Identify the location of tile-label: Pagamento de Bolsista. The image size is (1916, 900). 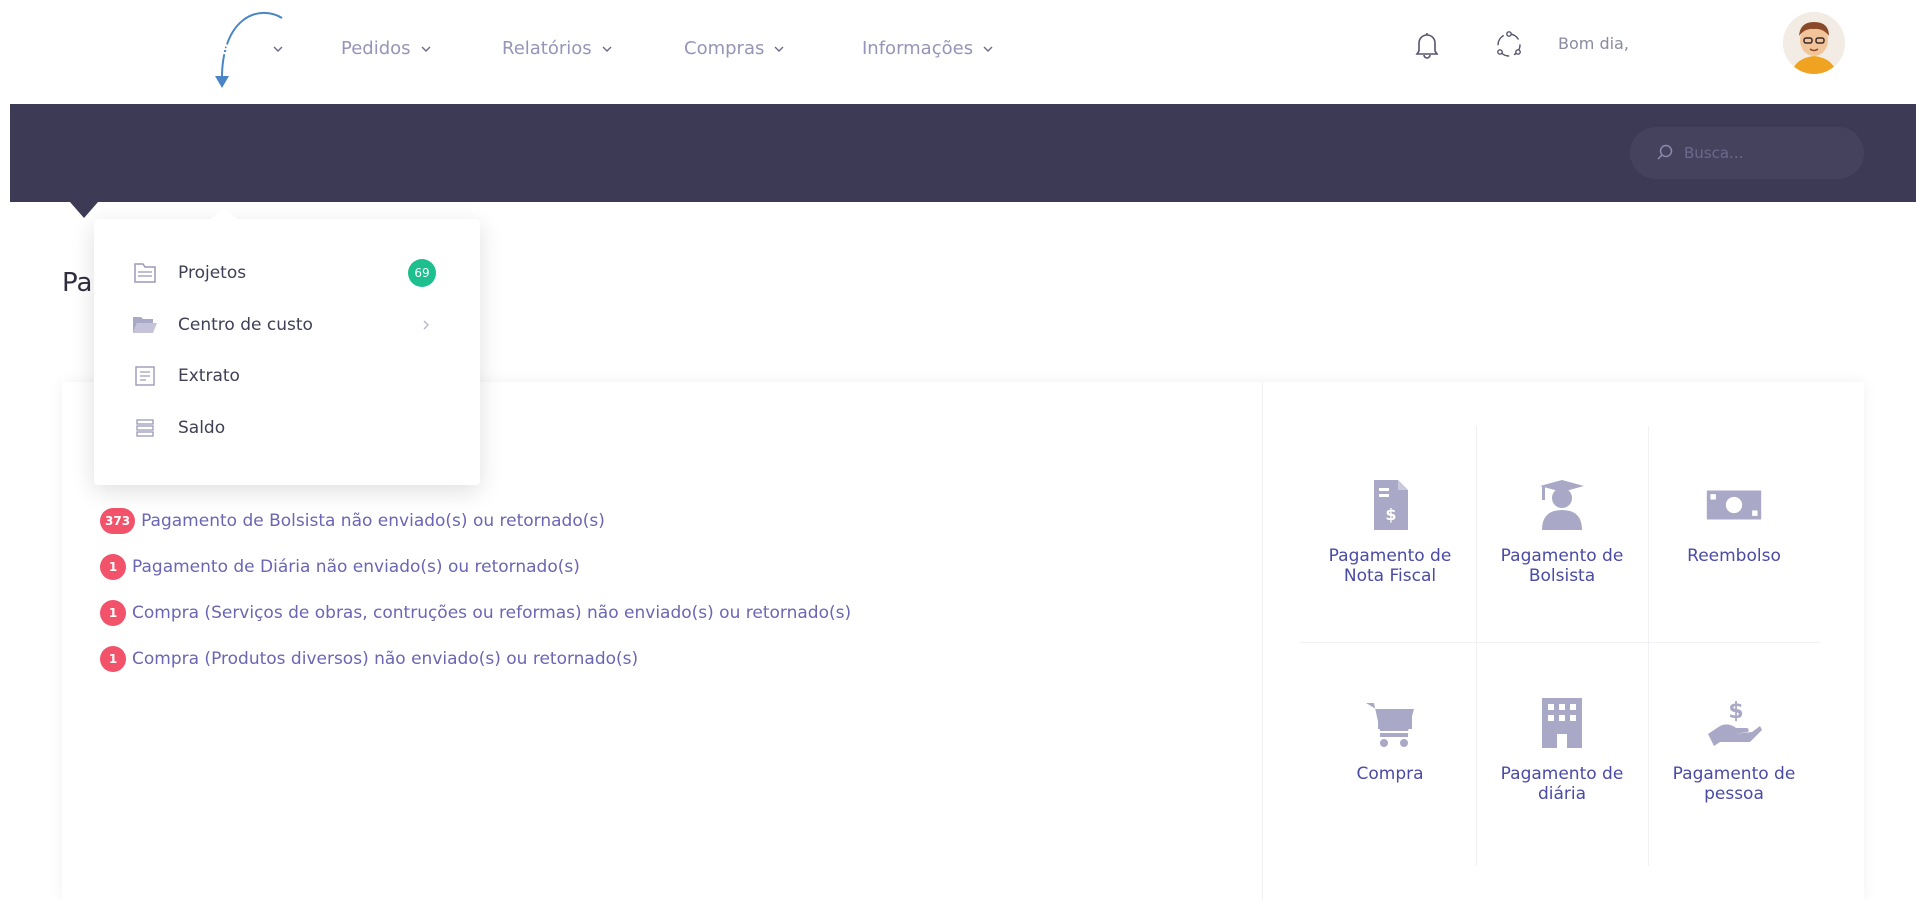
(1562, 566).